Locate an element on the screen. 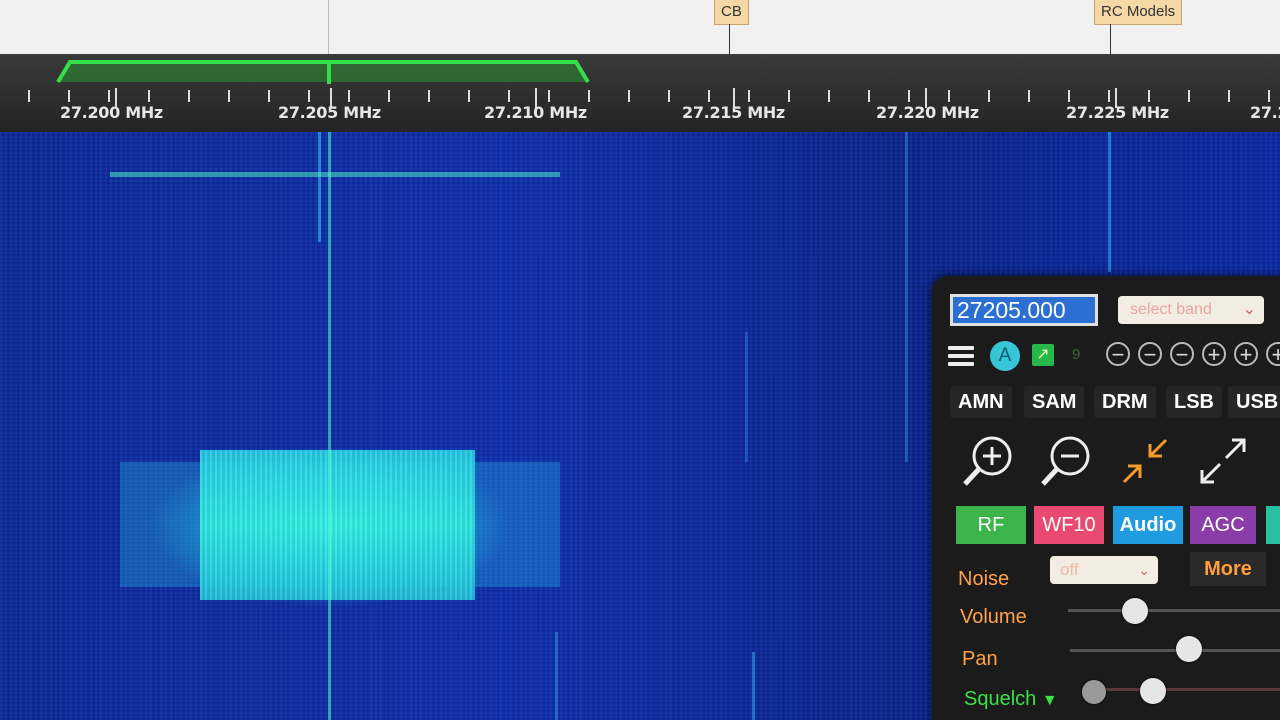 Image resolution: width=1280 pixels, height=720 pixels. passband-indicator is located at coordinates (640, 69).